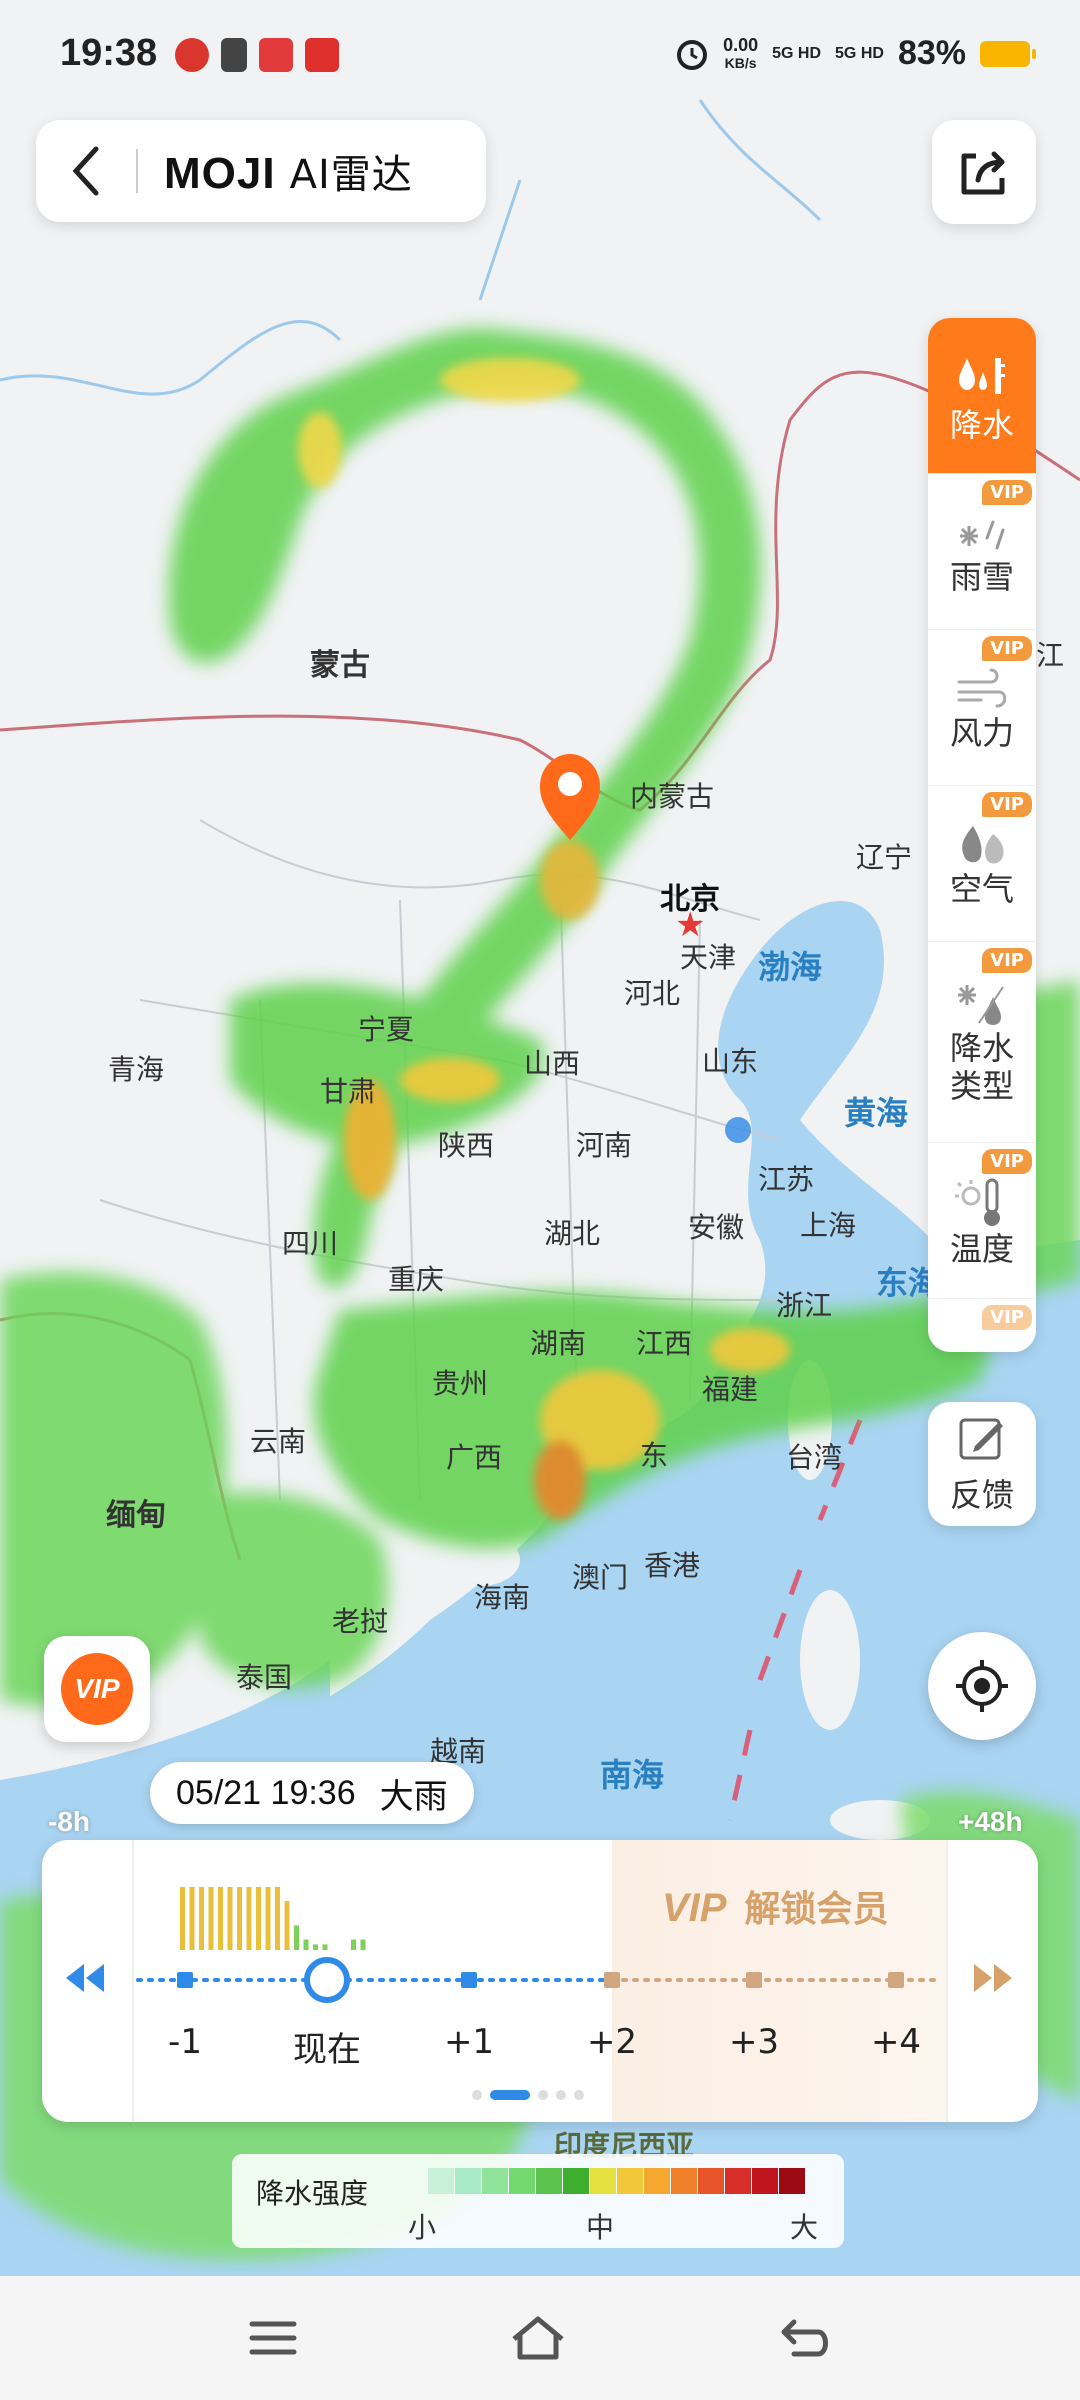 The height and width of the screenshot is (2400, 1080). I want to click on layer-air: VIP 空气, so click(982, 864).